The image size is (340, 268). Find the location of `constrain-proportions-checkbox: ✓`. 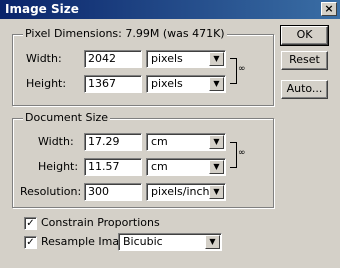

constrain-proportions-checkbox: ✓ is located at coordinates (30, 223).